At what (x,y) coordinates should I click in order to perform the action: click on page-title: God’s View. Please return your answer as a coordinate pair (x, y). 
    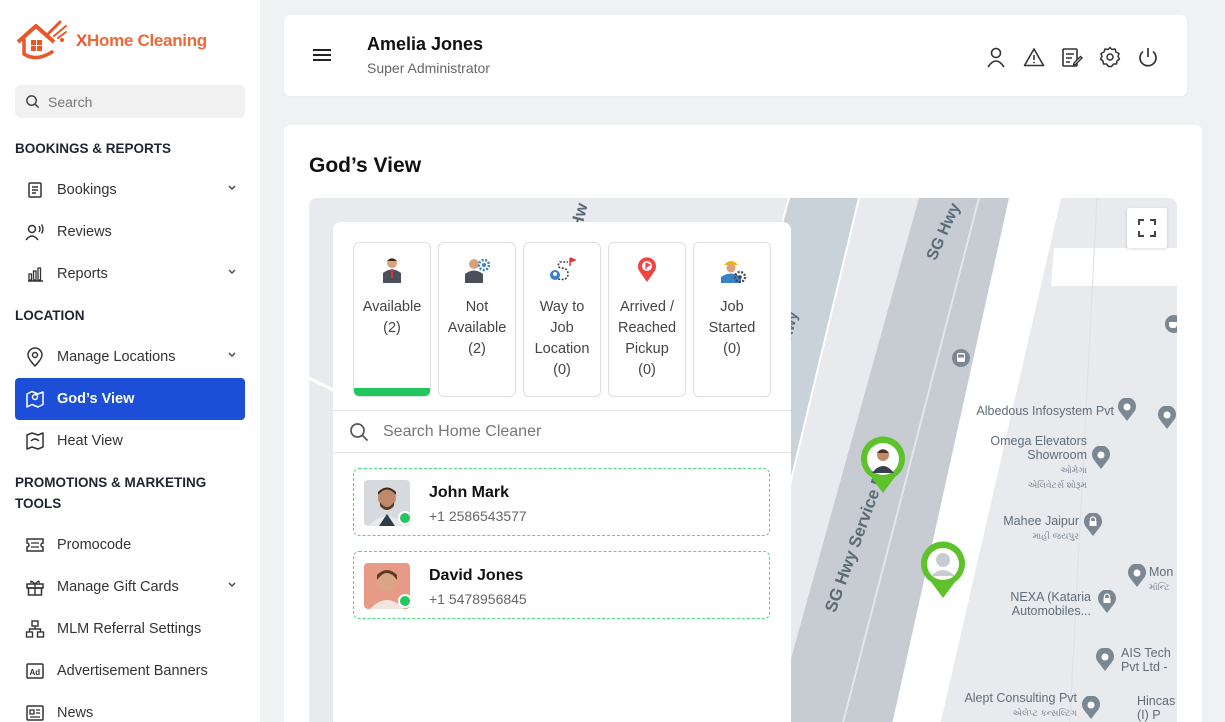
    Looking at the image, I should click on (365, 165).